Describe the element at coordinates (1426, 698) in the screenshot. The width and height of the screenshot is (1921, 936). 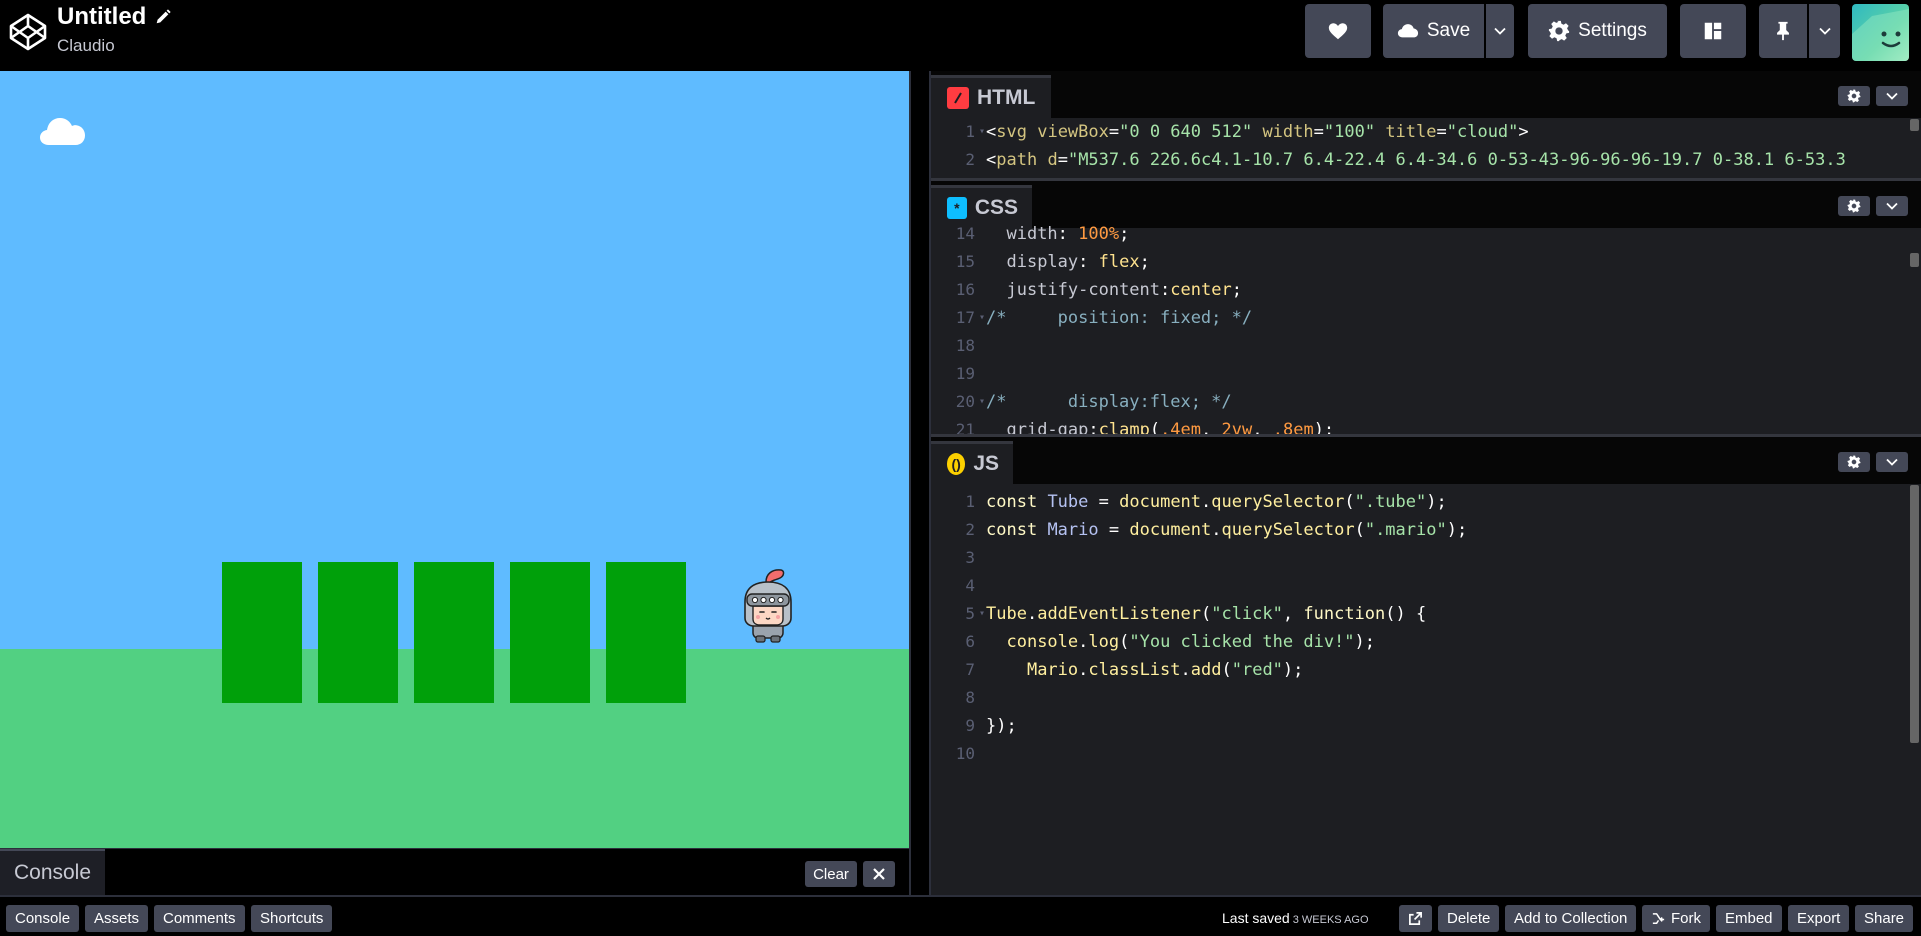
I see `code-line: 8` at that location.